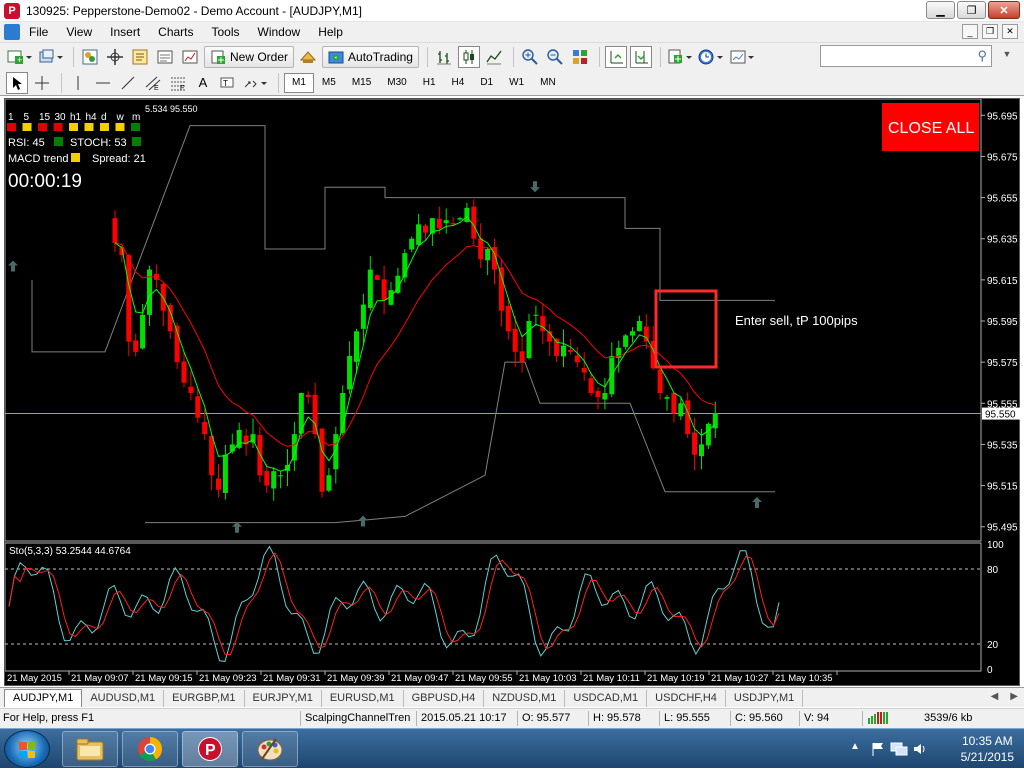 The width and height of the screenshot is (1024, 769). I want to click on zoom-in-button, so click(530, 57).